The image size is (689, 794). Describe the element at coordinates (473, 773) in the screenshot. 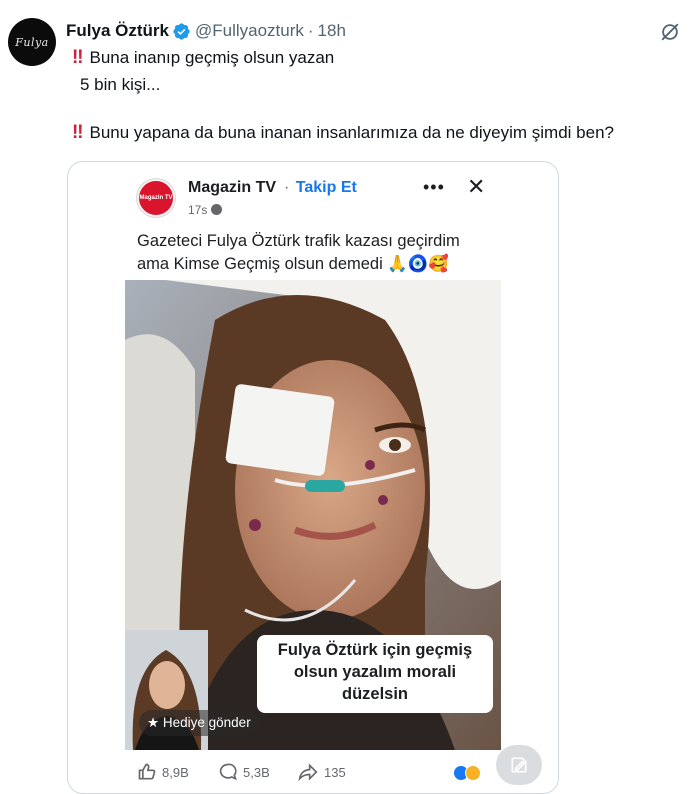

I see `sad-reaction-icon` at that location.